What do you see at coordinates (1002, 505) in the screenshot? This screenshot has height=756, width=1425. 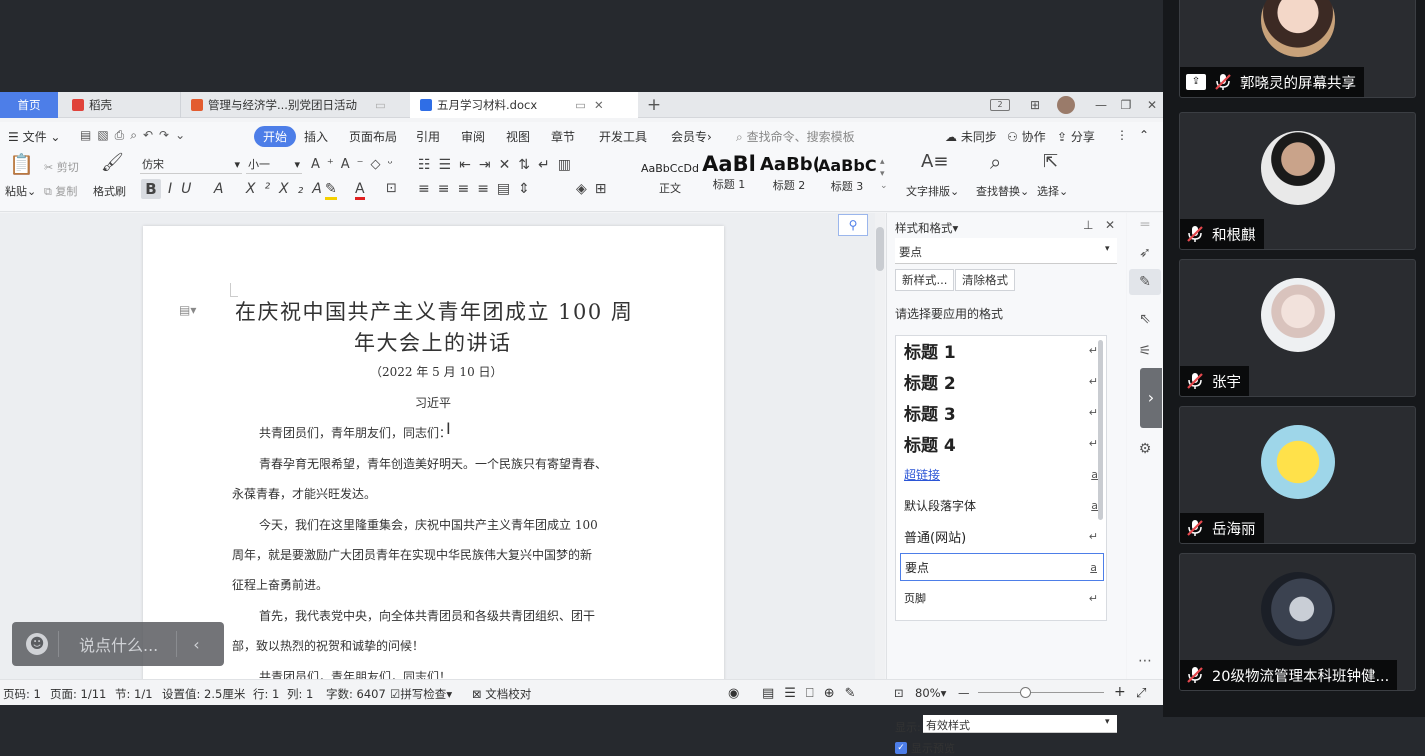 I see `style-item-default-font: 默认段落字体 a` at bounding box center [1002, 505].